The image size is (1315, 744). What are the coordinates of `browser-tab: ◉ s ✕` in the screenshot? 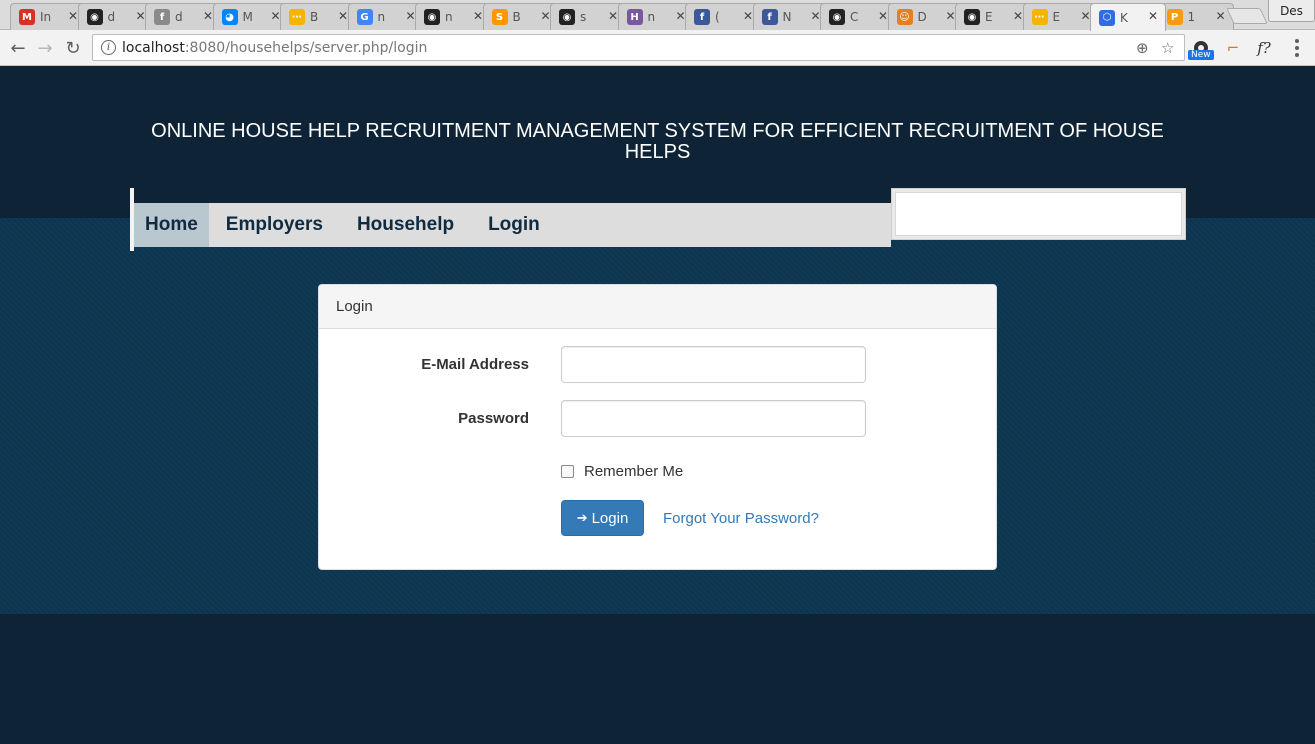 It's located at (588, 16).